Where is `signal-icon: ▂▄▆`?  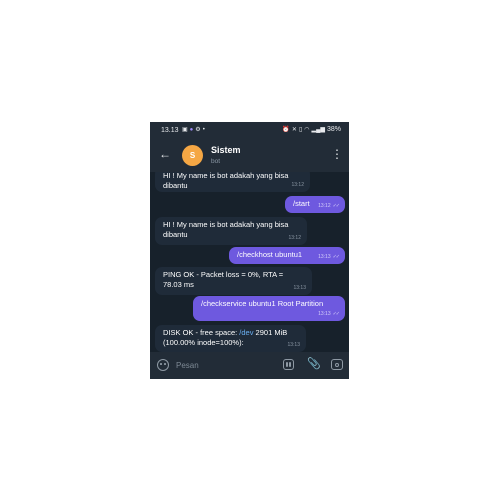 signal-icon: ▂▄▆ is located at coordinates (318, 130).